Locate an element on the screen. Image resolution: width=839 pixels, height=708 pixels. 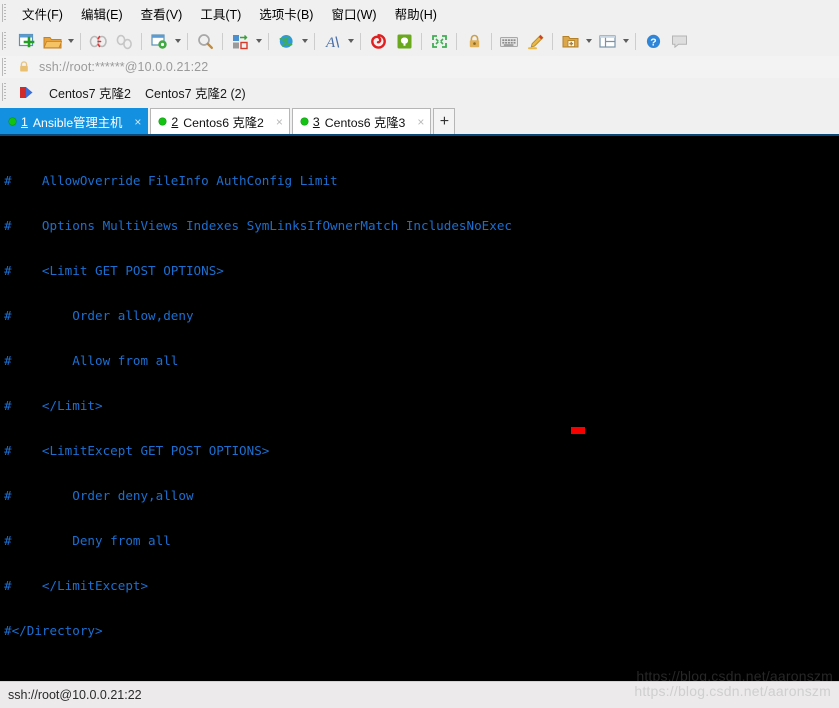
font-icon: A is located at coordinates (332, 41).